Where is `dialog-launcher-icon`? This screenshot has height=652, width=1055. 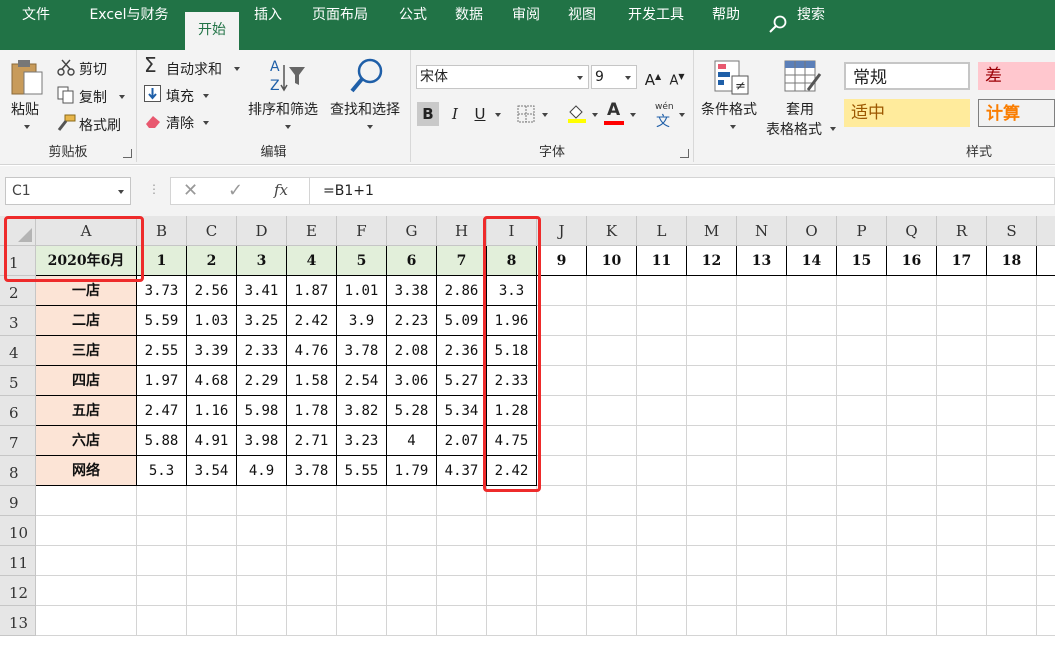 dialog-launcher-icon is located at coordinates (127, 153).